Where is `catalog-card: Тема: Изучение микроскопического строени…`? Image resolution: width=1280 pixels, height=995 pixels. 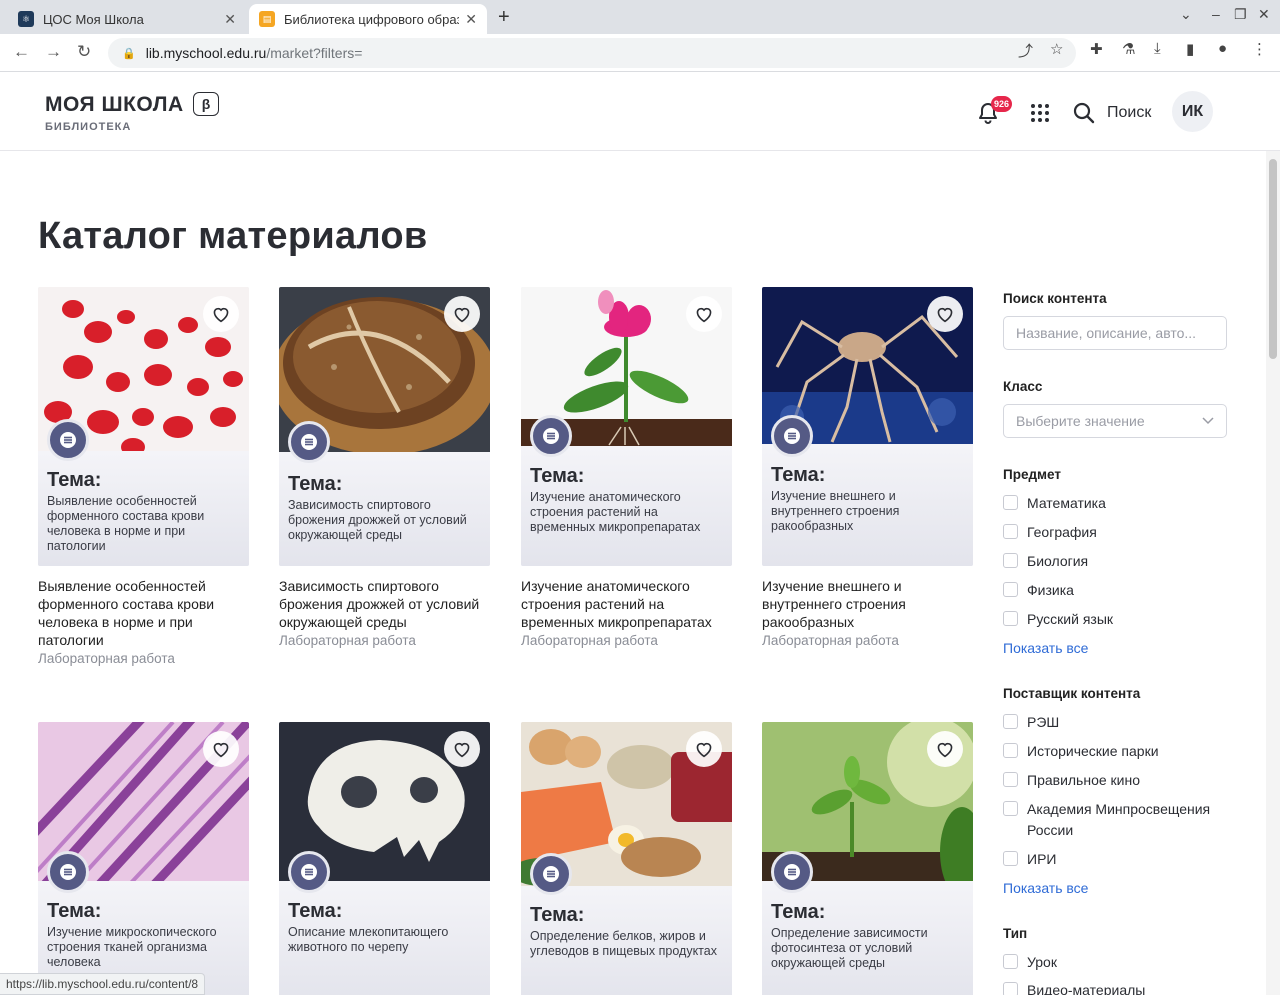 catalog-card: Тема: Изучение микроскопического строени… is located at coordinates (143, 858).